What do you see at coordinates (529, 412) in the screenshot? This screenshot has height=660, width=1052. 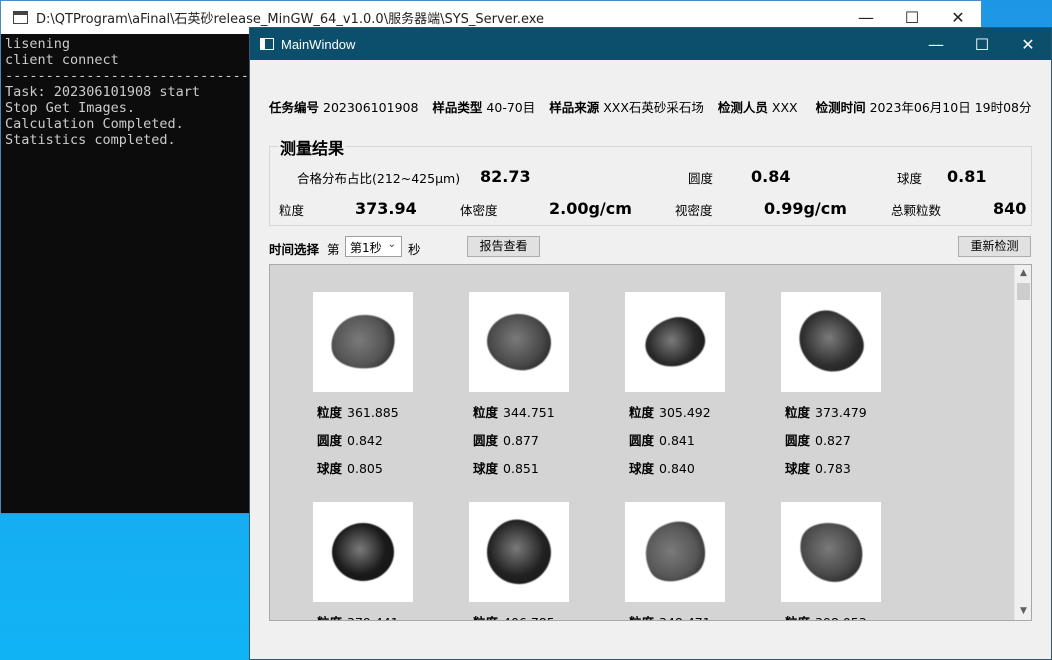 I see `grain-size-value: 344.751` at bounding box center [529, 412].